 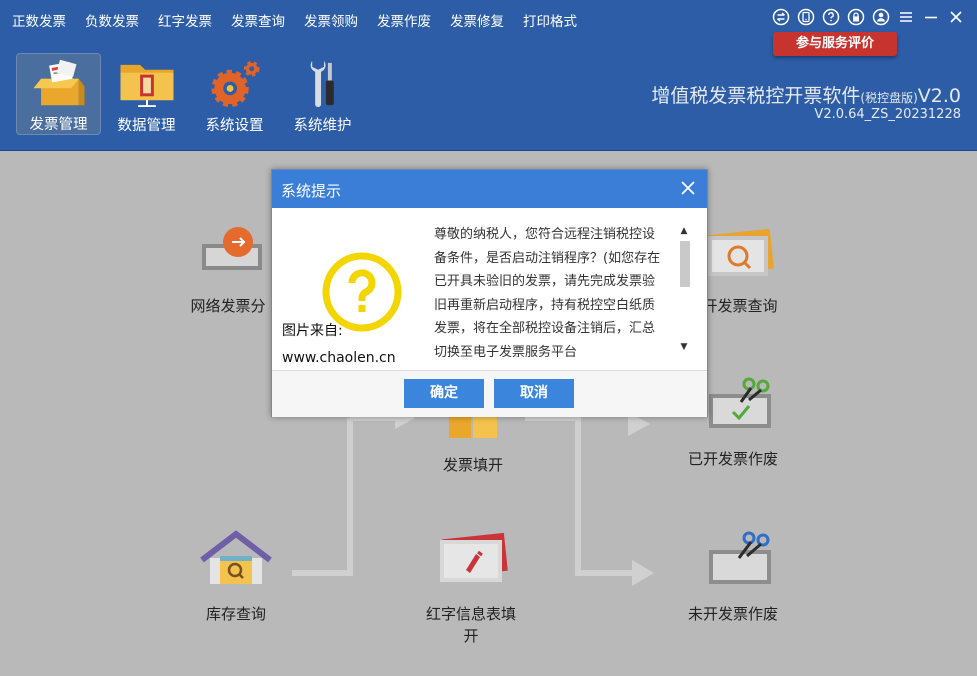 I want to click on dialog-title: 系统提示, so click(x=311, y=191).